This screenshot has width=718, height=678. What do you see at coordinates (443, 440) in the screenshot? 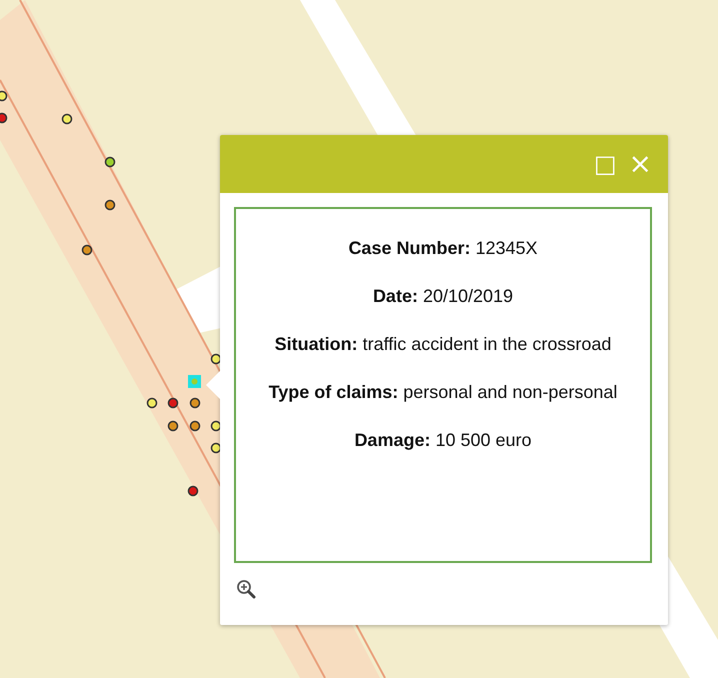
I see `field-text: Damage: 10 500 euro` at bounding box center [443, 440].